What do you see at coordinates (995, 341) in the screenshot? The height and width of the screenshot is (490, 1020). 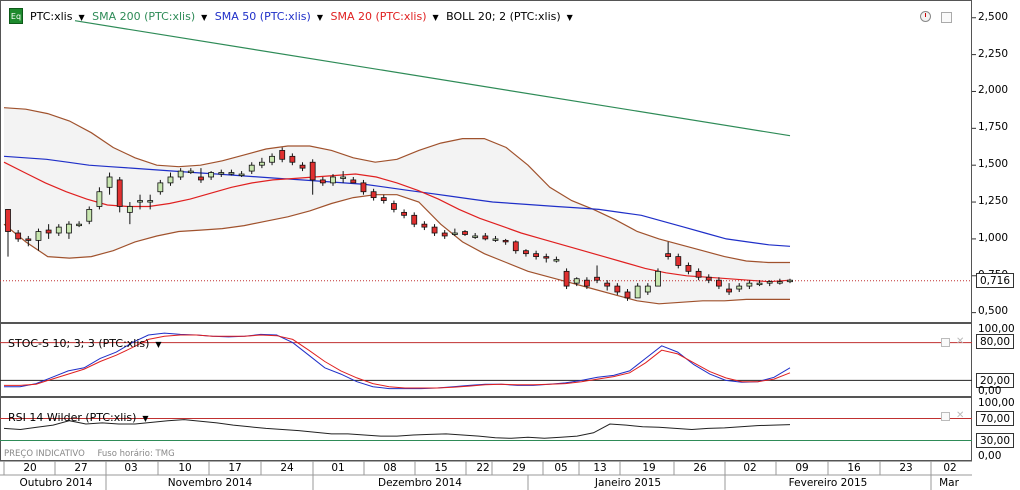 I see `stoch-level-tag: 80,00` at bounding box center [995, 341].